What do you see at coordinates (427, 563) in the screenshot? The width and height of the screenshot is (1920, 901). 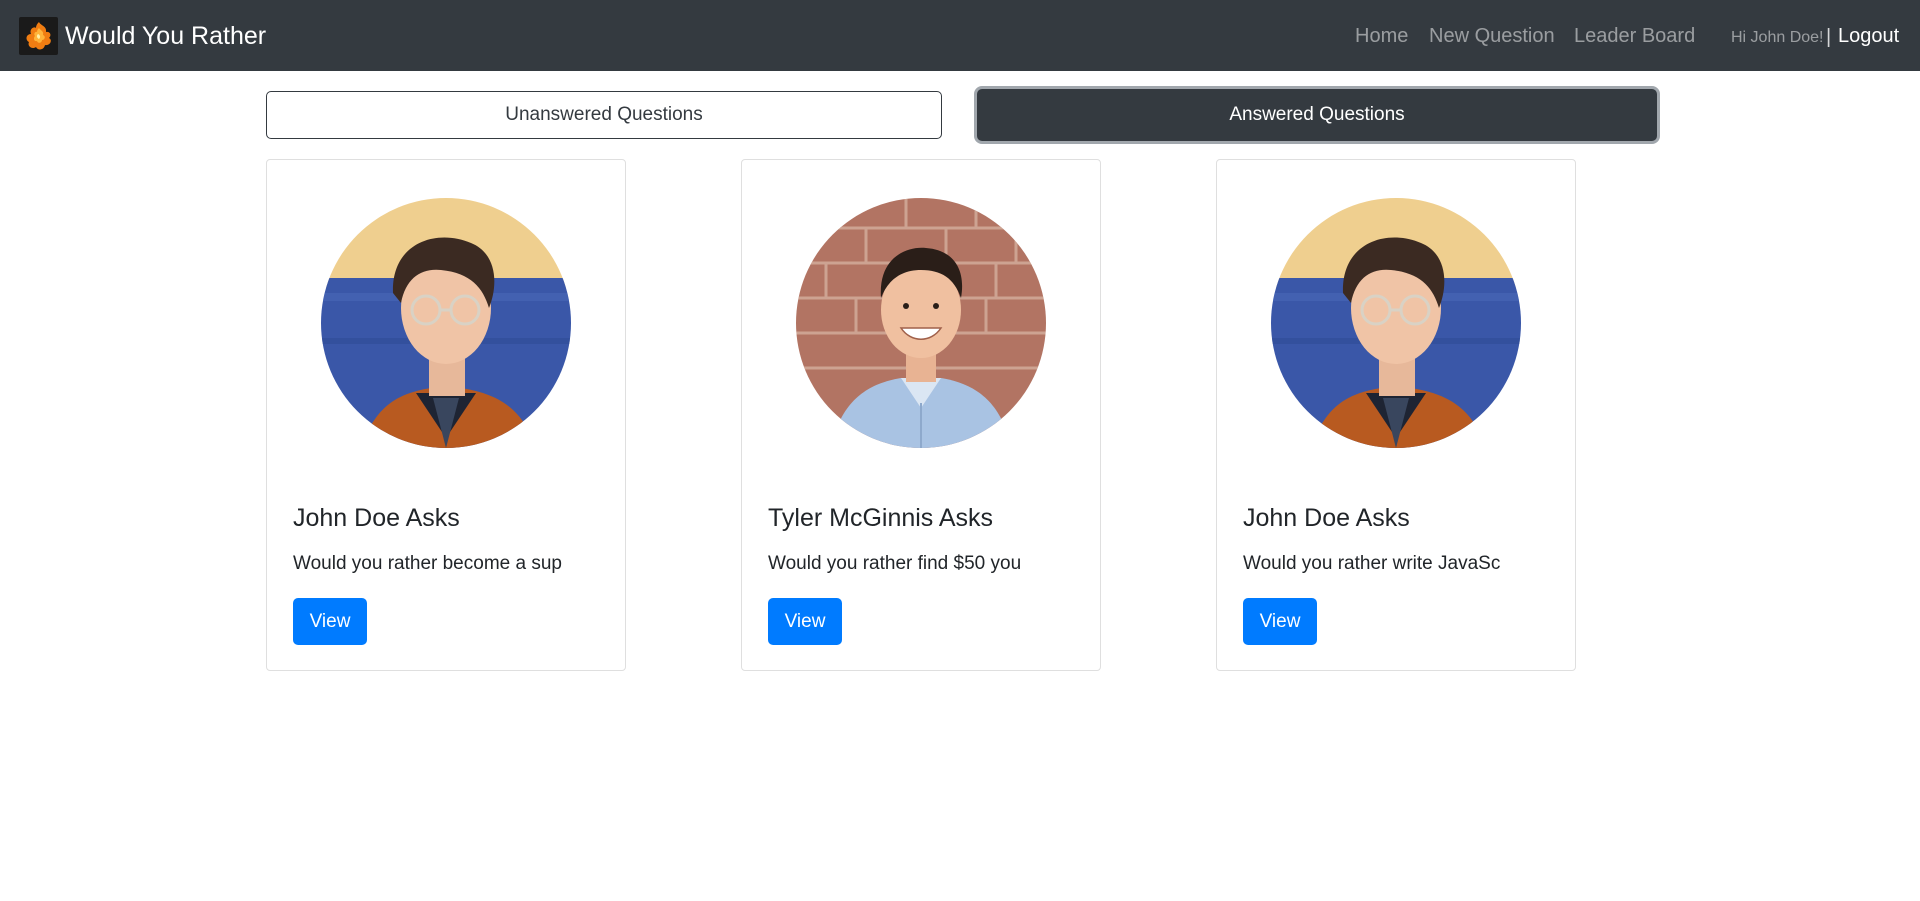 I see `card-question-preview: Would you rather become a sup` at bounding box center [427, 563].